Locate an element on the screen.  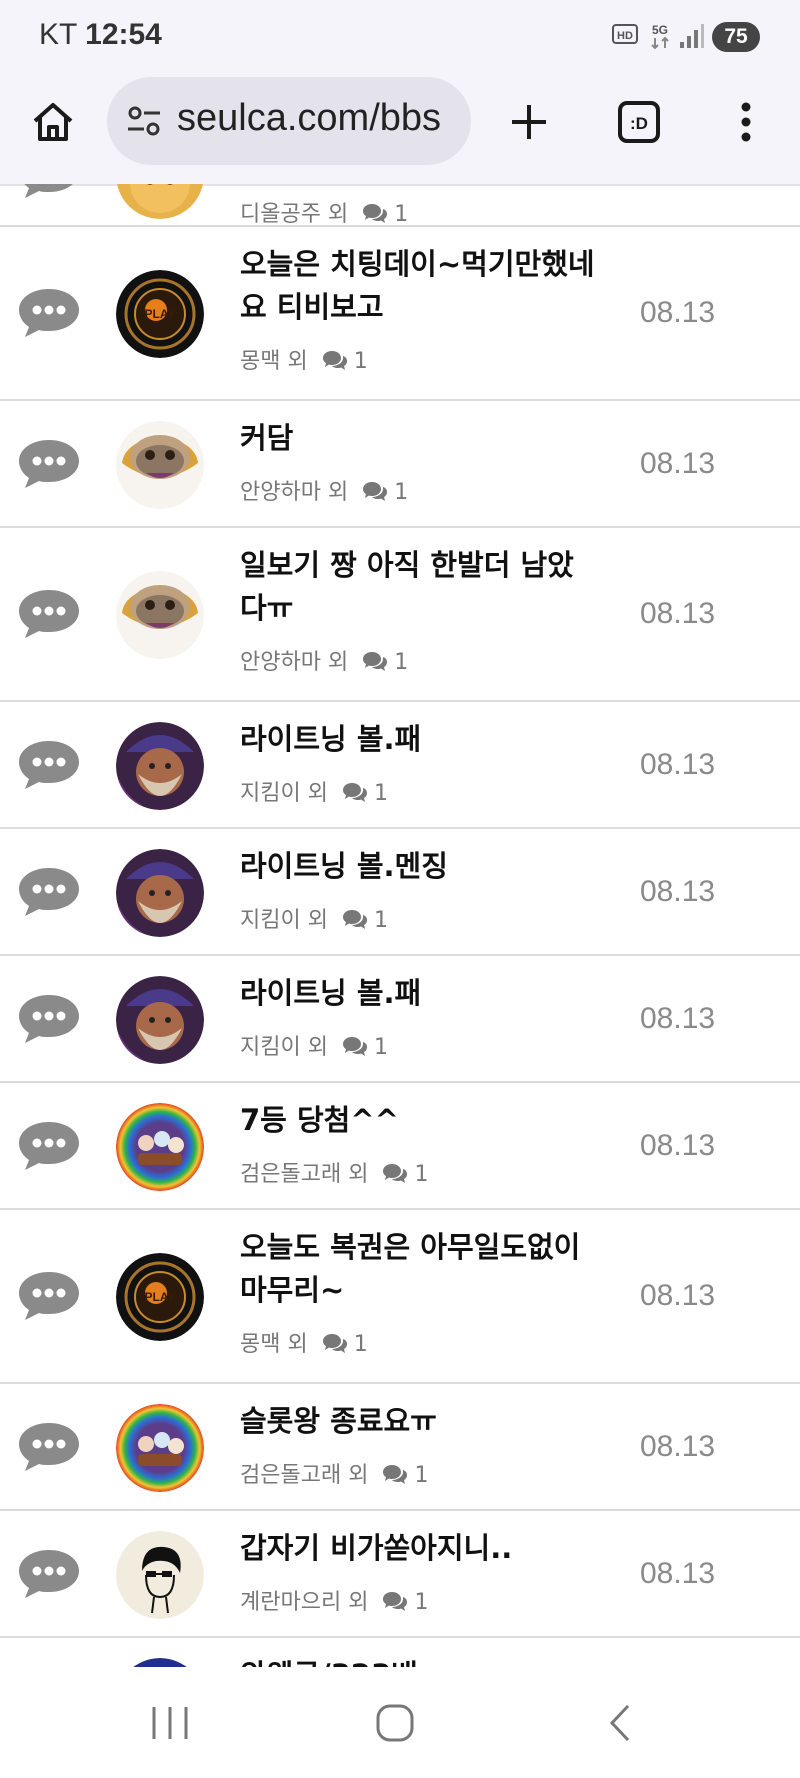
back-chevron-icon is located at coordinates (619, 1722).